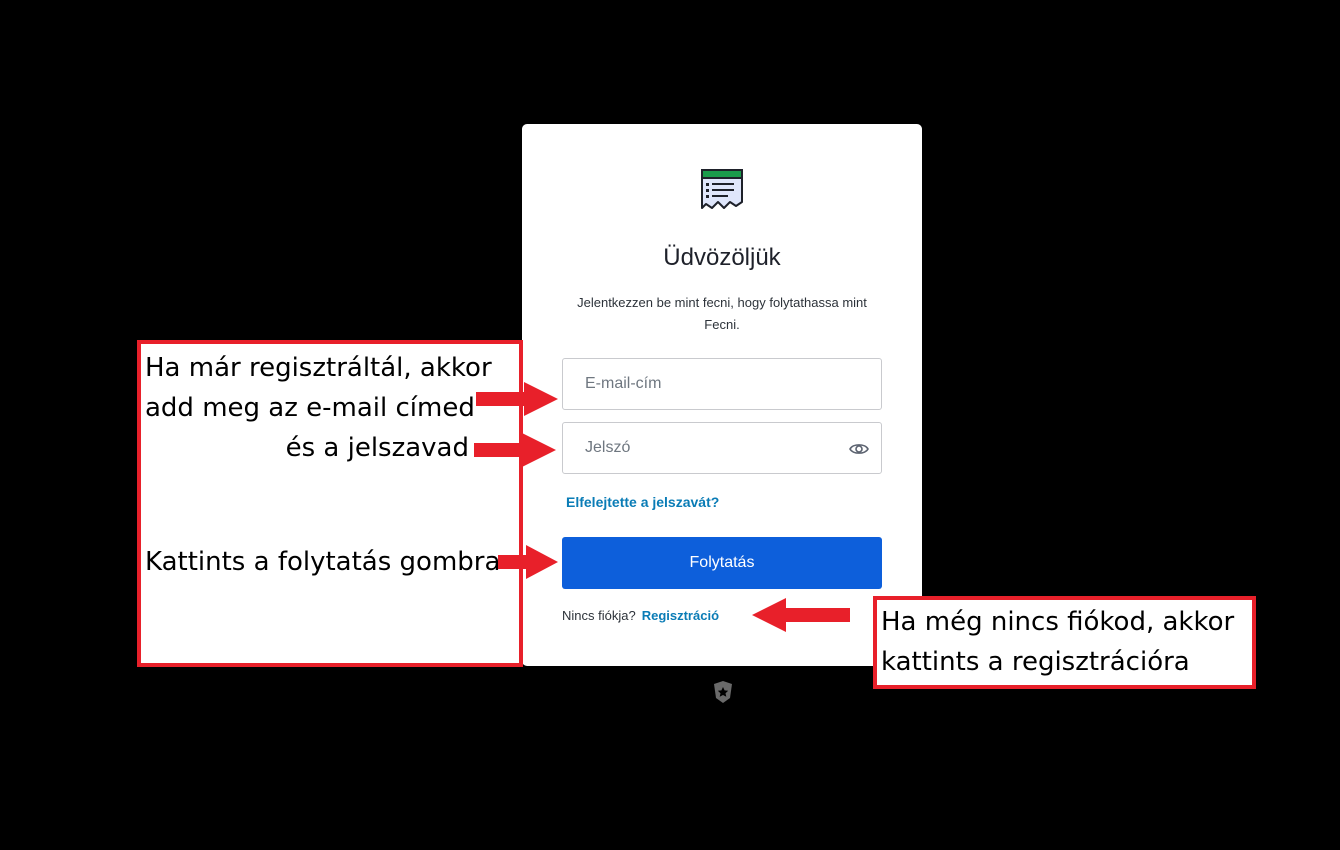 This screenshot has height=850, width=1340. What do you see at coordinates (377, 448) in the screenshot?
I see `annotation-left-line: és a jelszavad` at bounding box center [377, 448].